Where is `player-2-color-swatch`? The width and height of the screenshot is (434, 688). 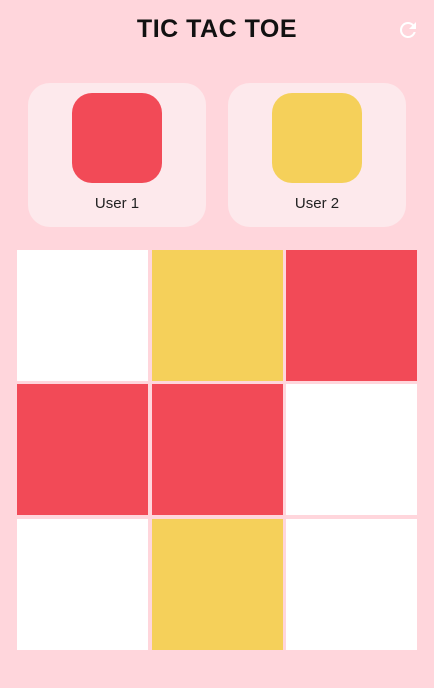
player-2-color-swatch is located at coordinates (317, 138).